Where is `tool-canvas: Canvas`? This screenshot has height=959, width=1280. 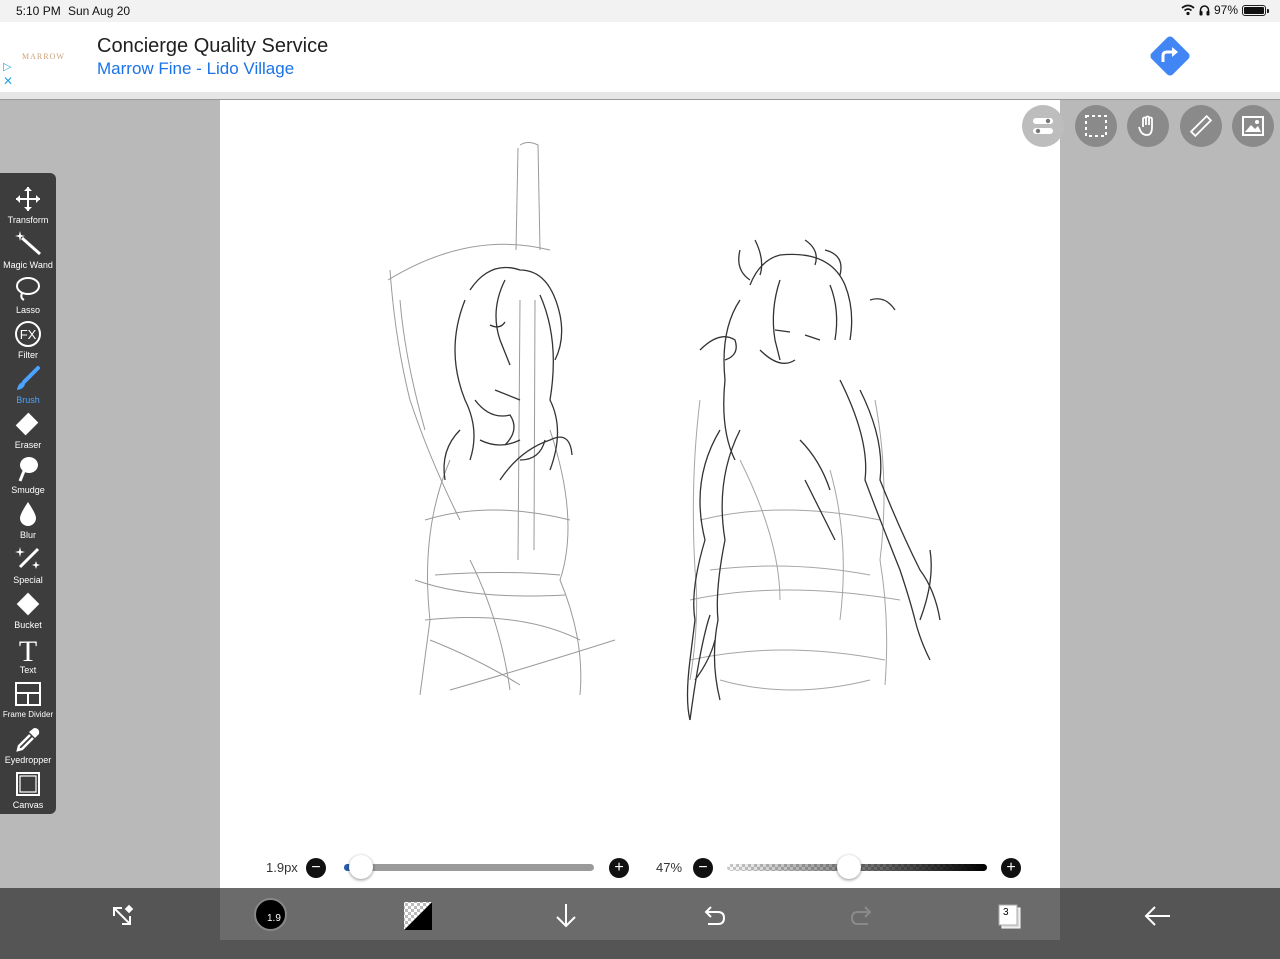
tool-canvas: Canvas is located at coordinates (28, 788).